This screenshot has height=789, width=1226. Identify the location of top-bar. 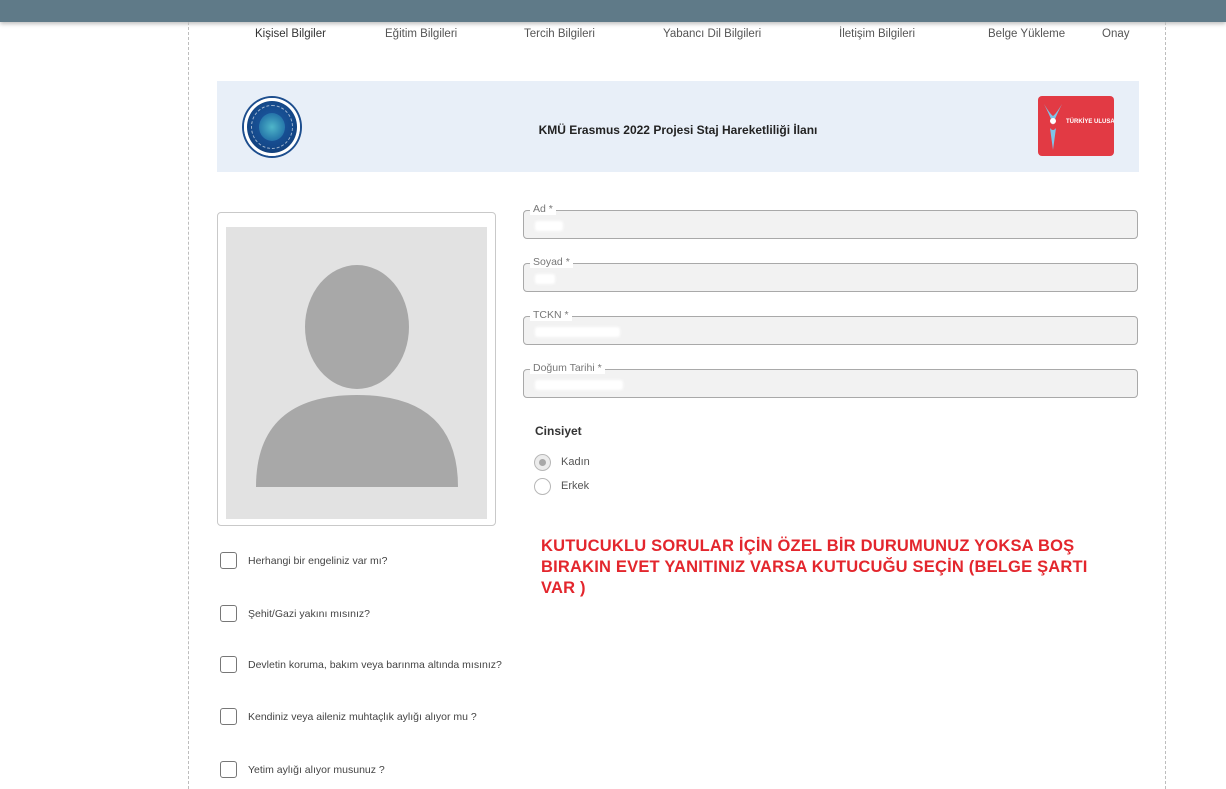
(613, 11).